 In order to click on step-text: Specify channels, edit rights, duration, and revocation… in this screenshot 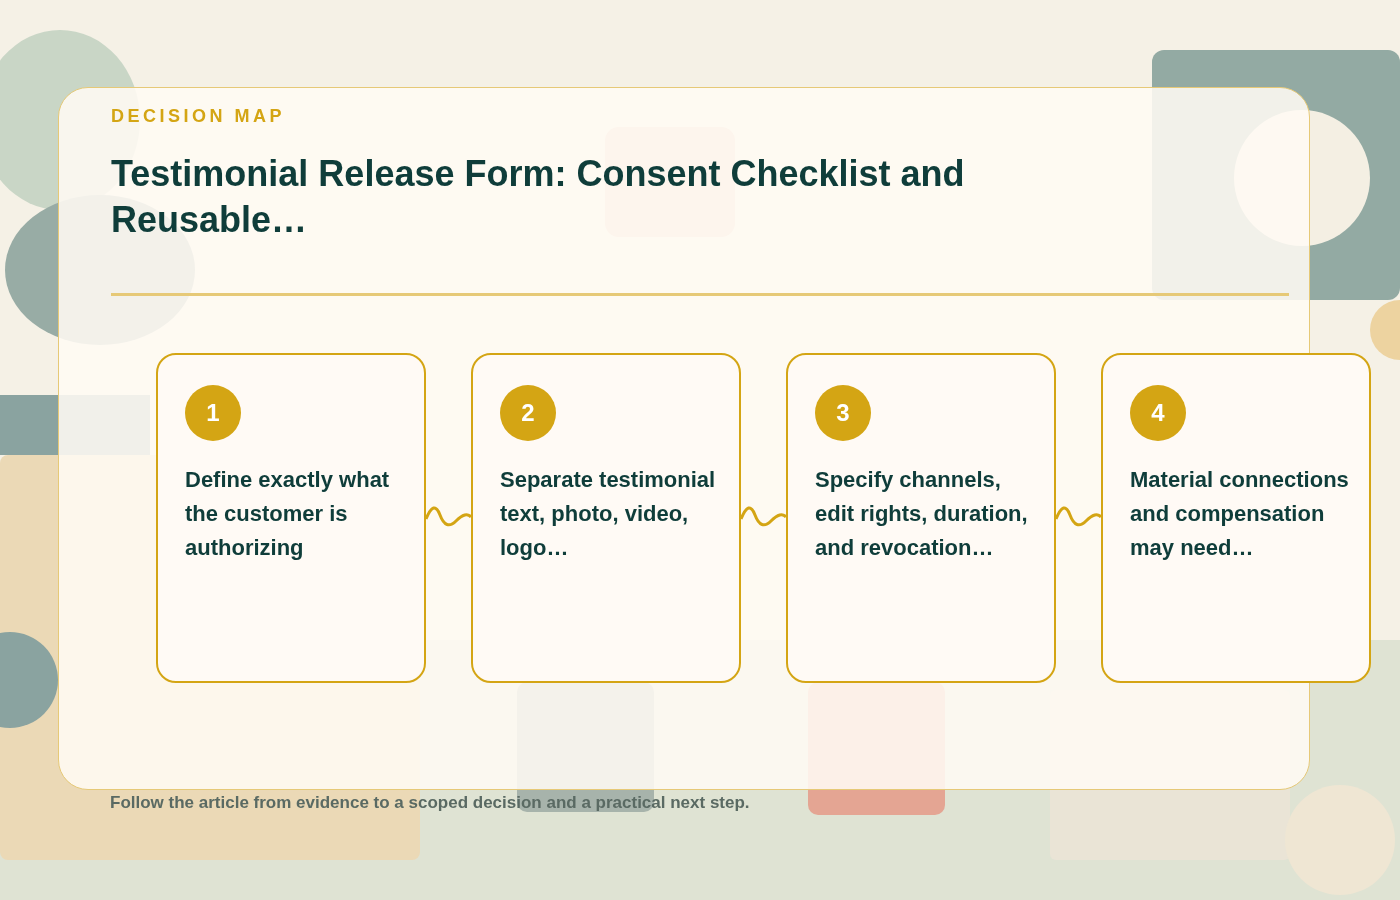, I will do `click(922, 514)`.